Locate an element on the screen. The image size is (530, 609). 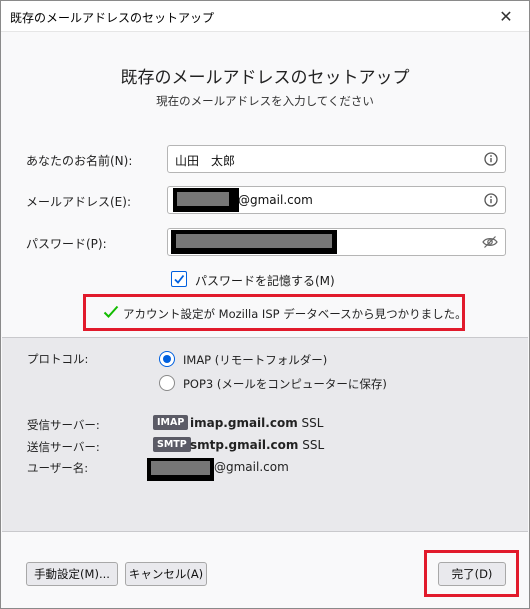
outgoing-host: smtp.gmail.com is located at coordinates (244, 445).